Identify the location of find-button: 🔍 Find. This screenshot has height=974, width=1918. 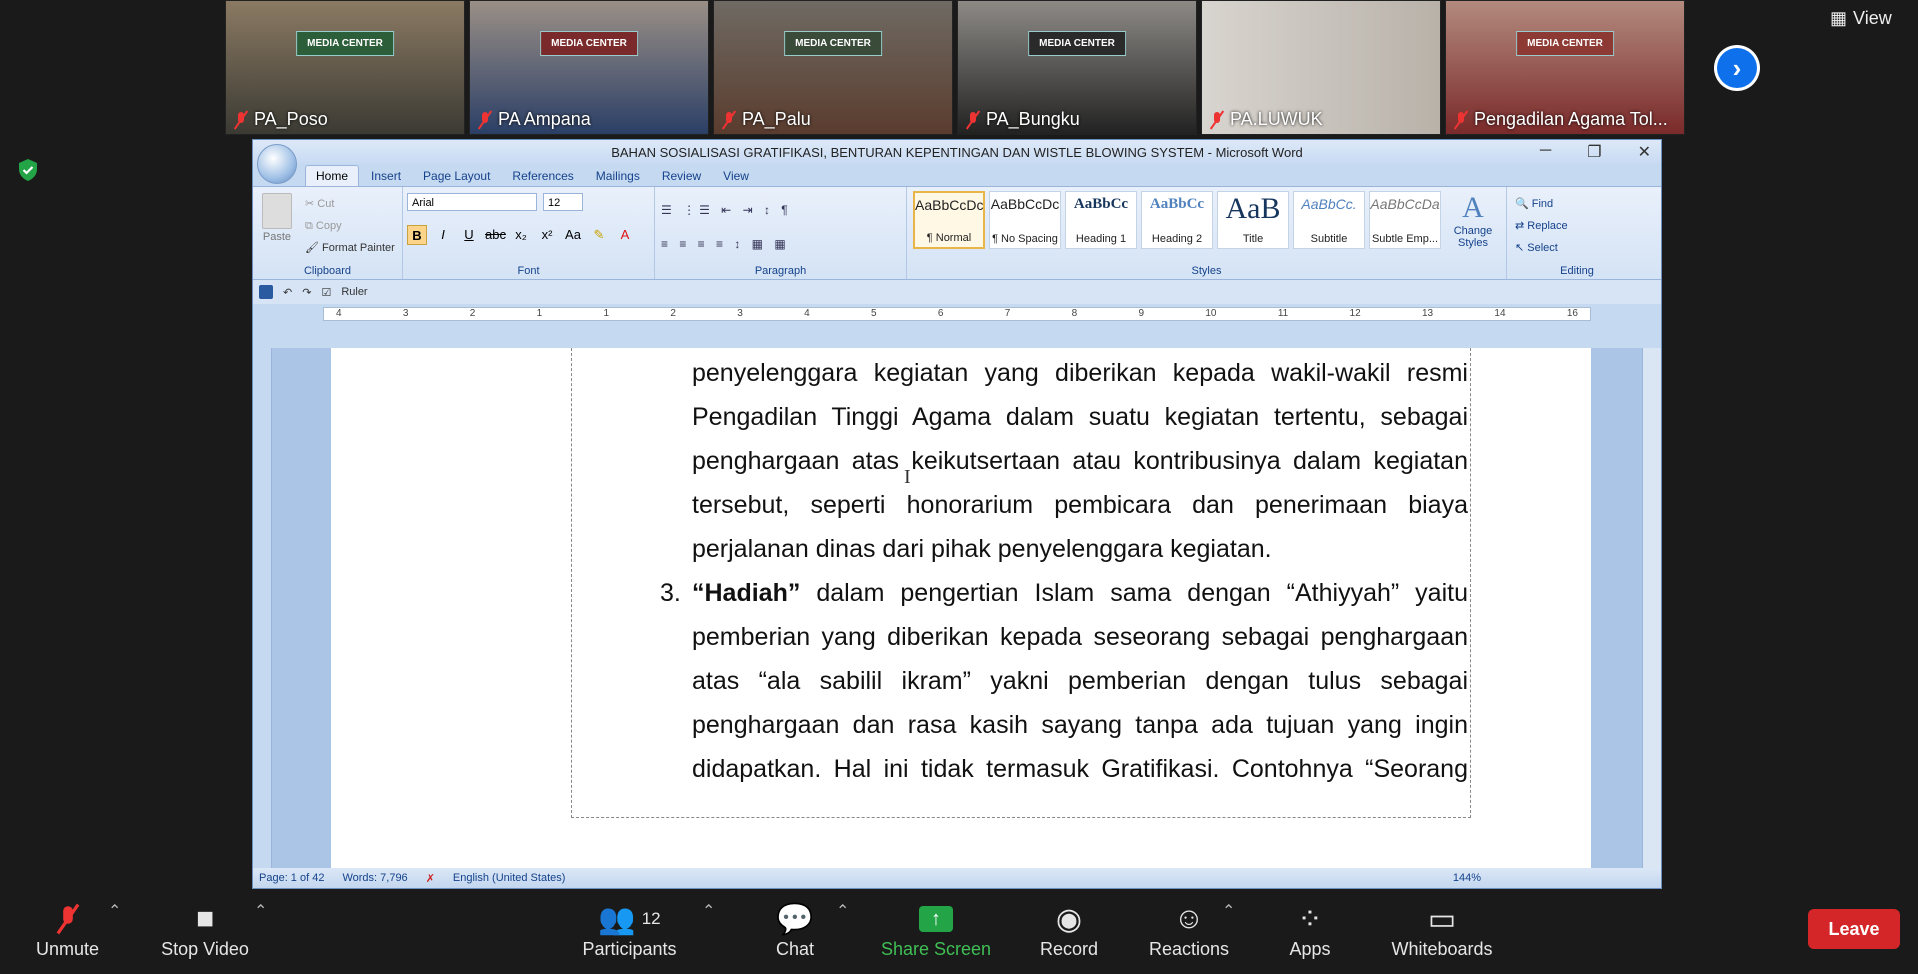
(1541, 204).